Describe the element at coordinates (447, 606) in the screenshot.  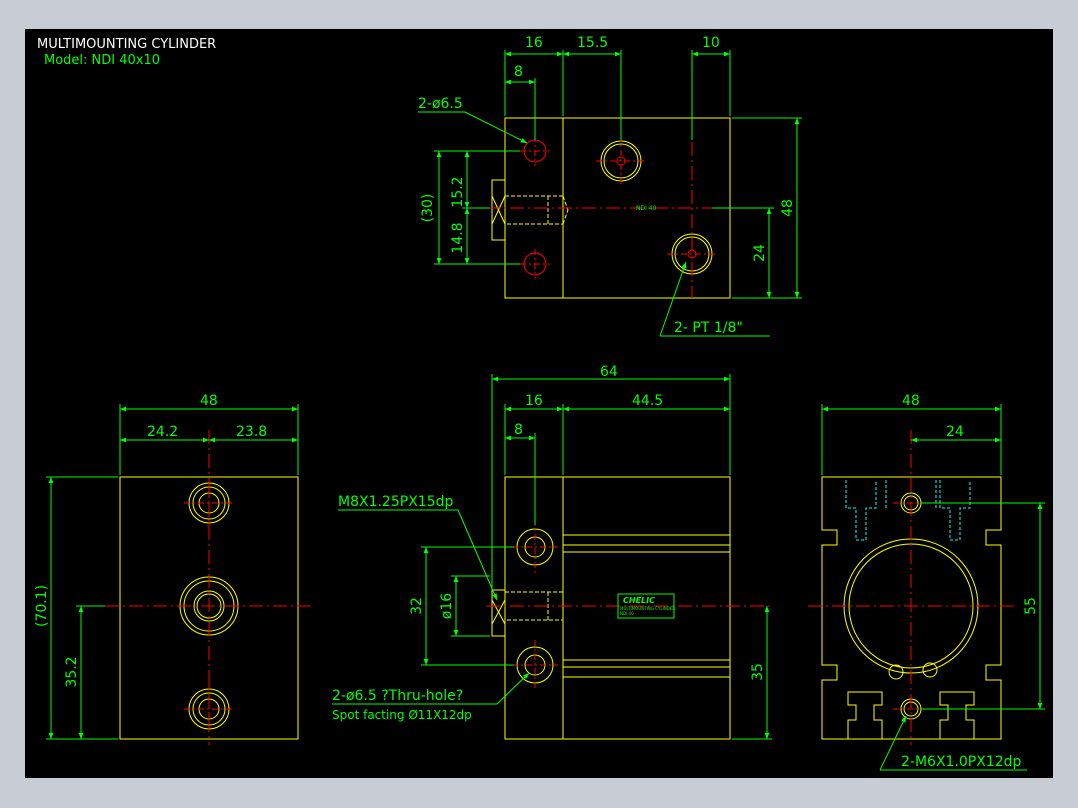
I see `front-dim-16-dia: ø16` at that location.